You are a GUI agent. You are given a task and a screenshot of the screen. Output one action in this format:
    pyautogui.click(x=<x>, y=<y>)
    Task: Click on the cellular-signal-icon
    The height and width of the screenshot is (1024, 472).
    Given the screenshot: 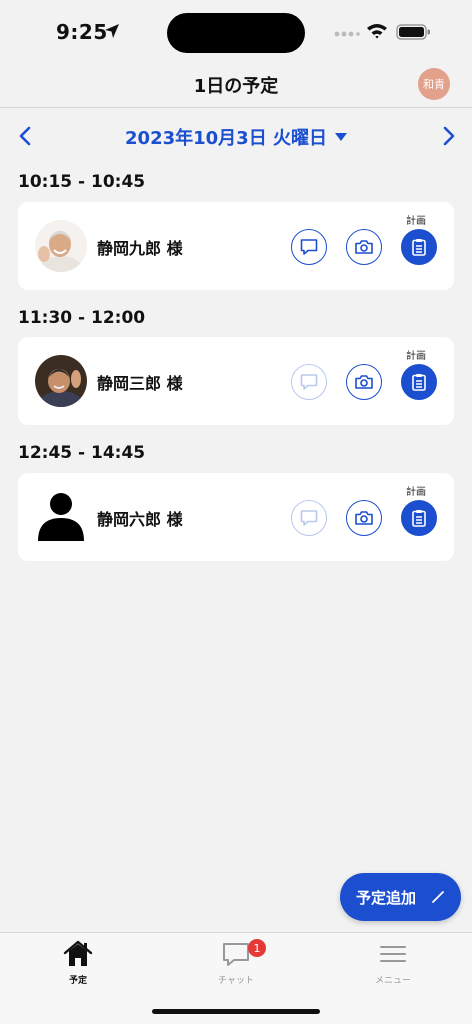 What is the action you would take?
    pyautogui.click(x=347, y=34)
    